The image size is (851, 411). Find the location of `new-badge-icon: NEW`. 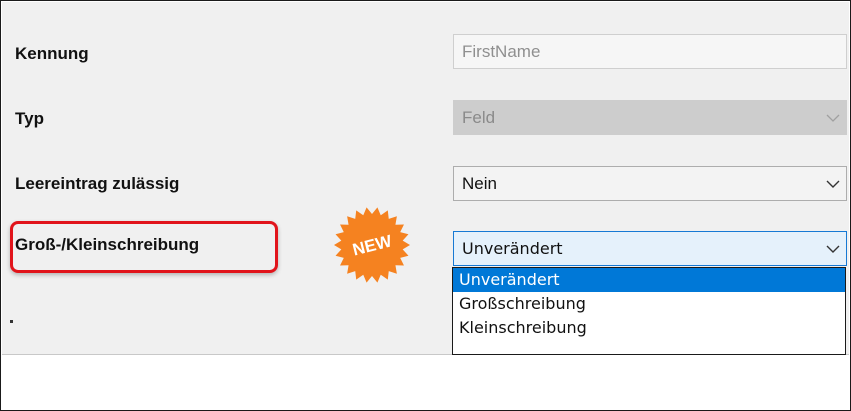

new-badge-icon: NEW is located at coordinates (372, 245).